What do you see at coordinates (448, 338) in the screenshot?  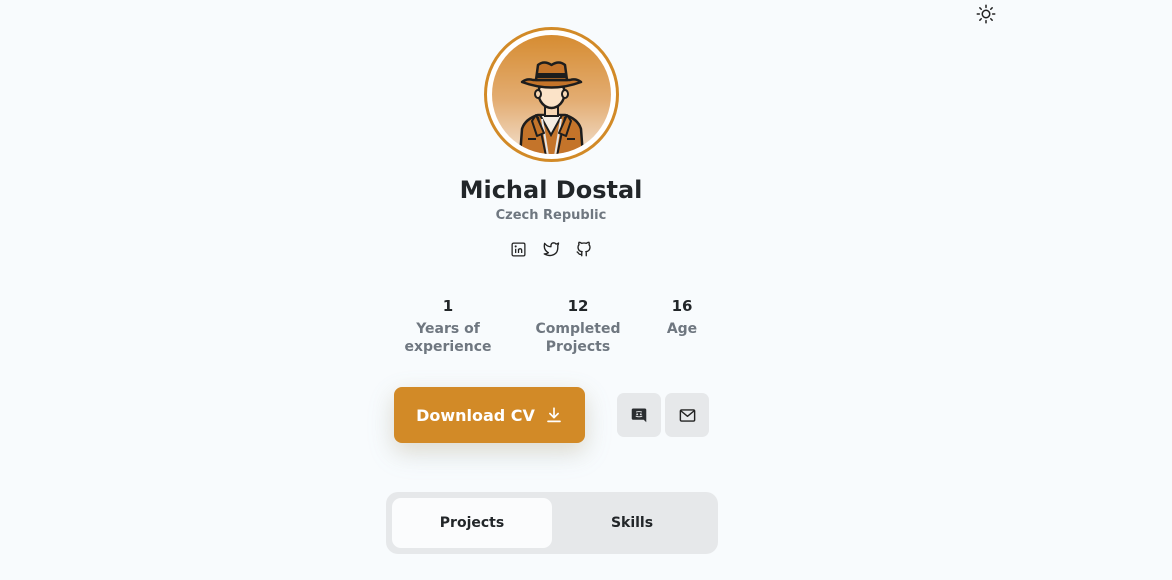 I see `stat-label: Years of experience` at bounding box center [448, 338].